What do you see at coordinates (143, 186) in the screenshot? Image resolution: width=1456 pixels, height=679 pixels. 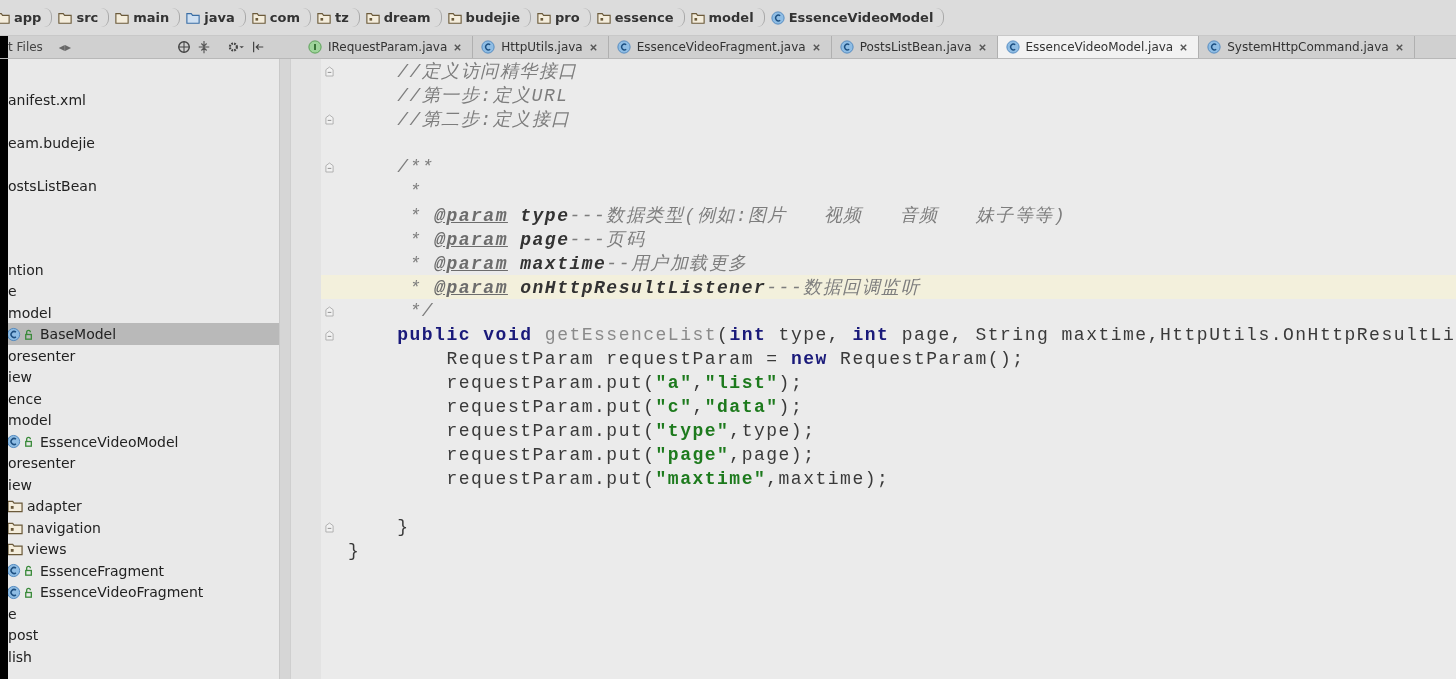 I see `tree-item: ostsListBean` at bounding box center [143, 186].